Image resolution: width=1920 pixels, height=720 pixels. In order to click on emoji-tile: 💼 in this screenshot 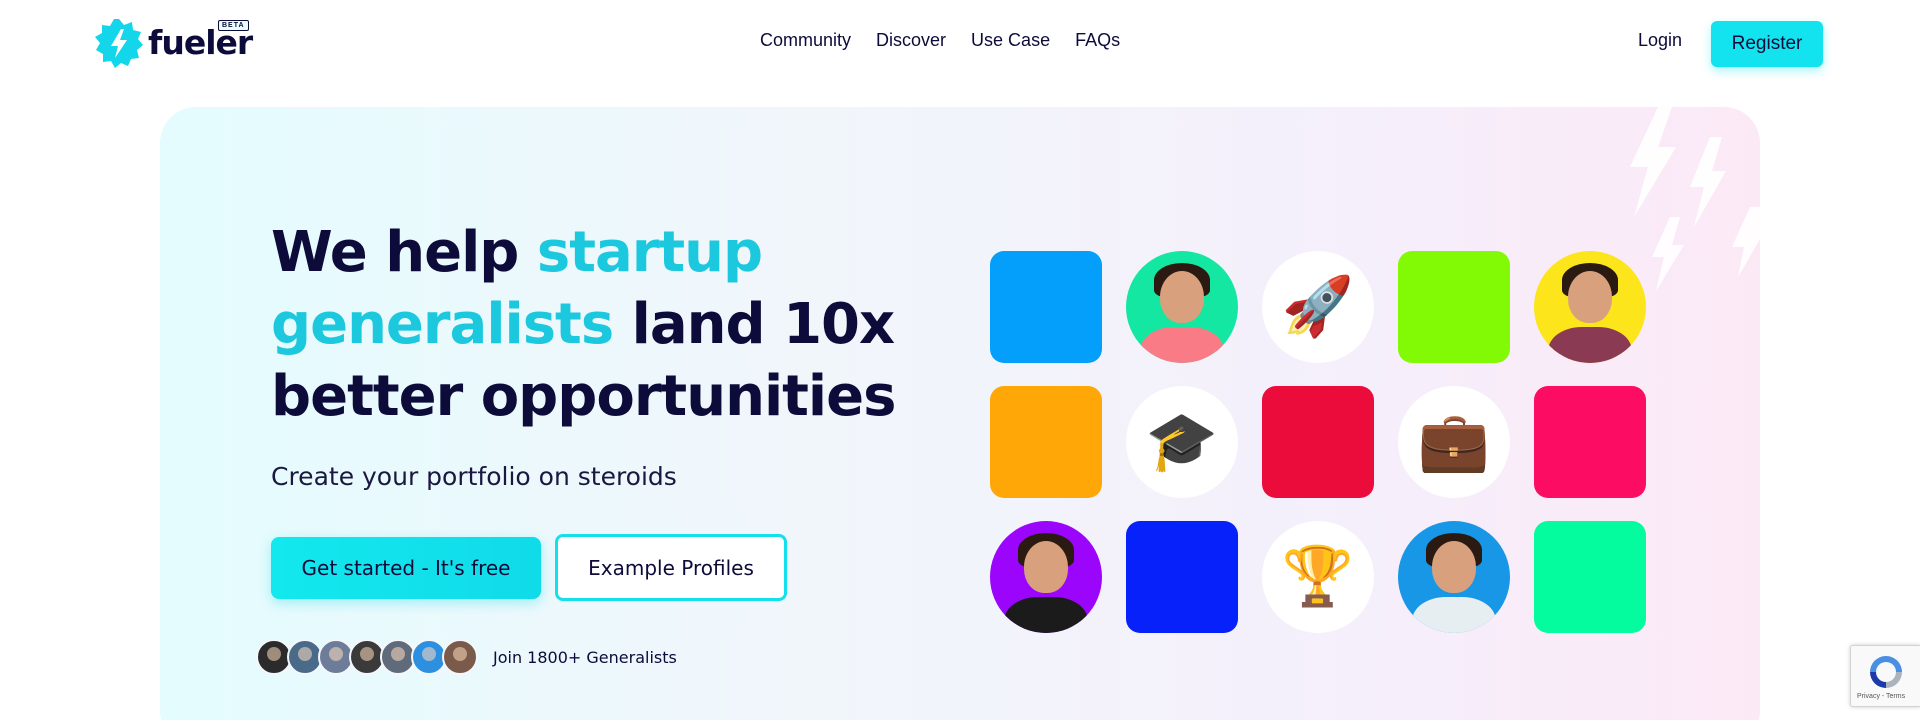, I will do `click(1454, 442)`.